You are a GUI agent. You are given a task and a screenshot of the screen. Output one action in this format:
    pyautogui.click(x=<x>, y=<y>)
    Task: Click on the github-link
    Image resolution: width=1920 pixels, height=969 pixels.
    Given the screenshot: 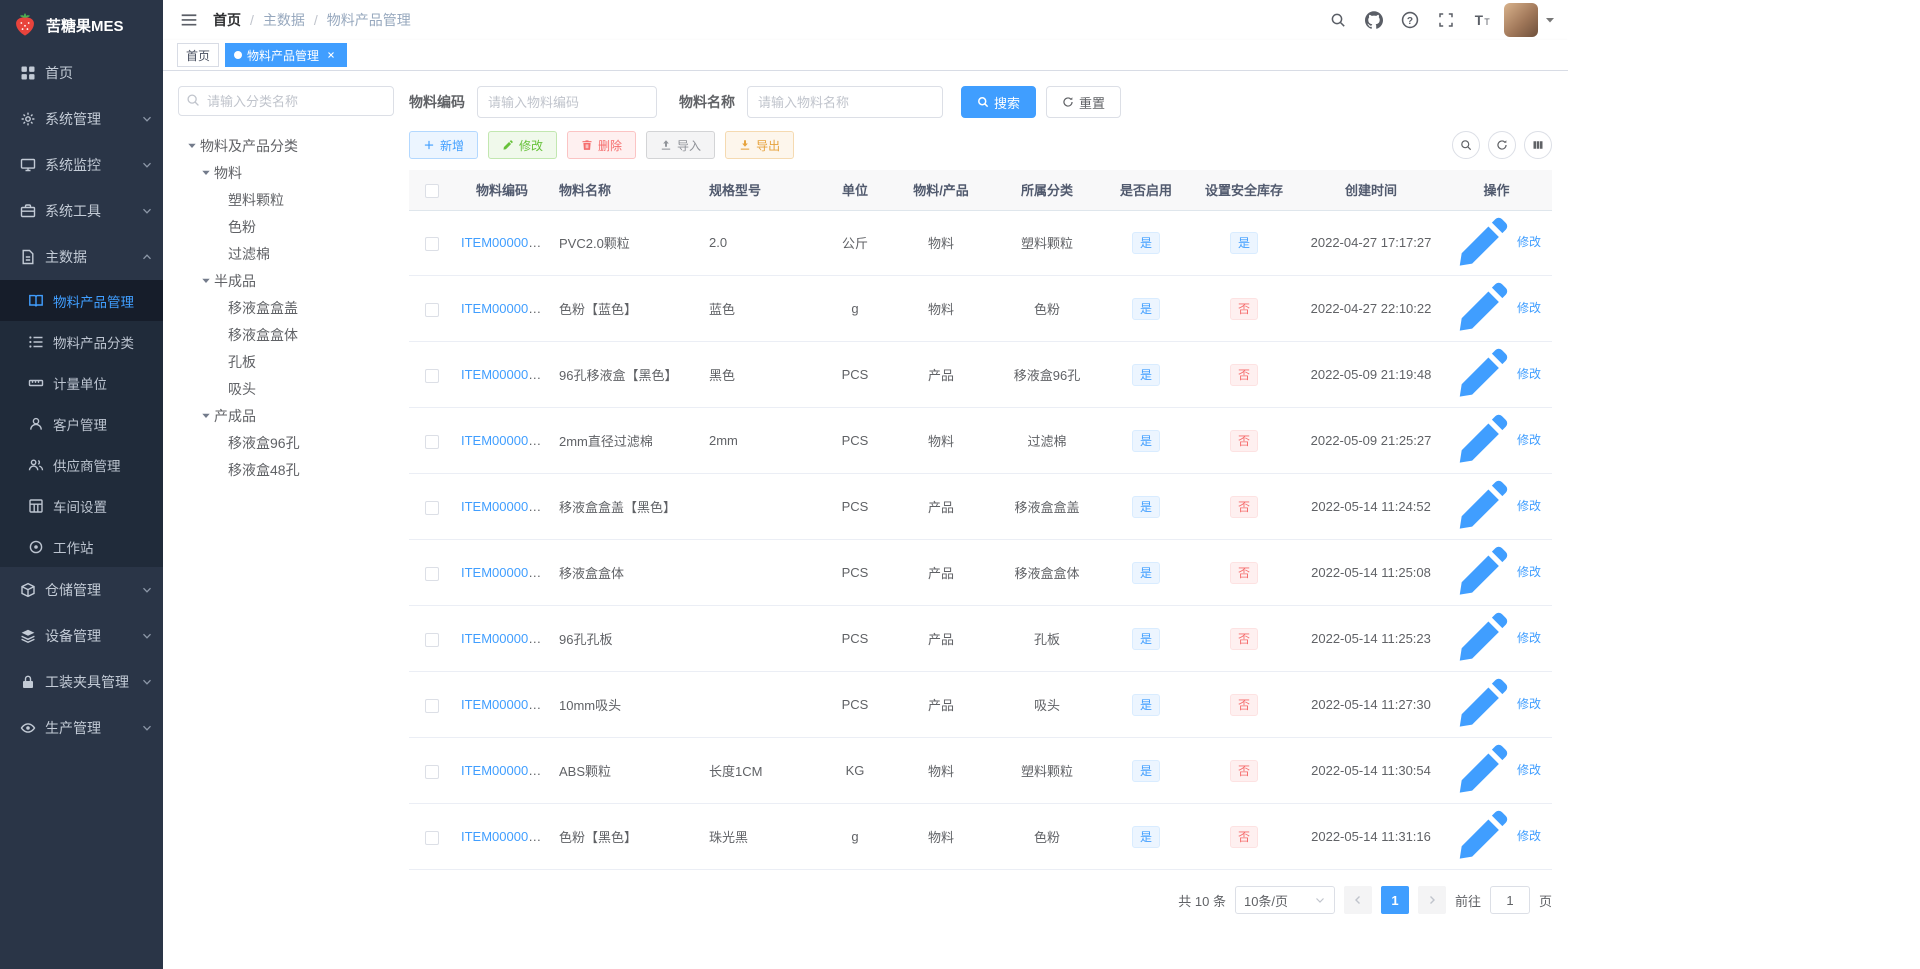 What is the action you would take?
    pyautogui.click(x=1374, y=20)
    